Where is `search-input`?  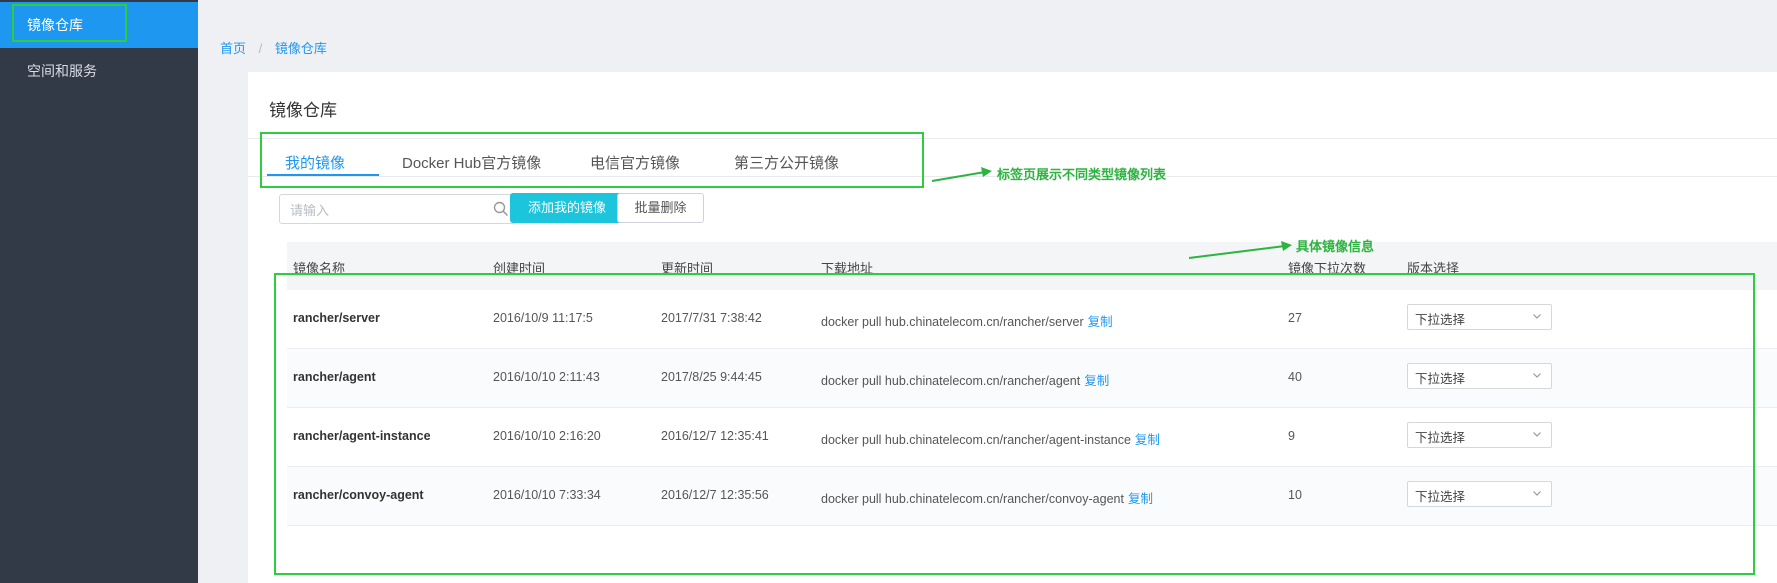 search-input is located at coordinates (390, 210).